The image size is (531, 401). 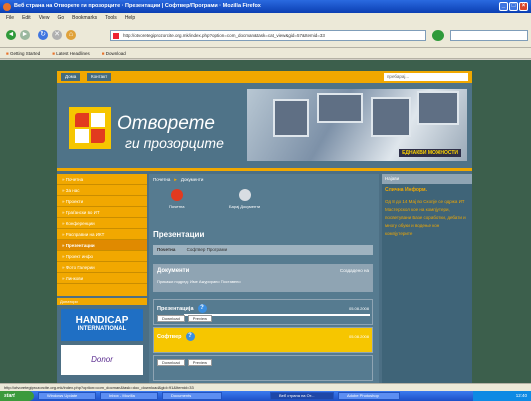 I want to click on sidebar-menu-item: Презентации, so click(x=102, y=245).